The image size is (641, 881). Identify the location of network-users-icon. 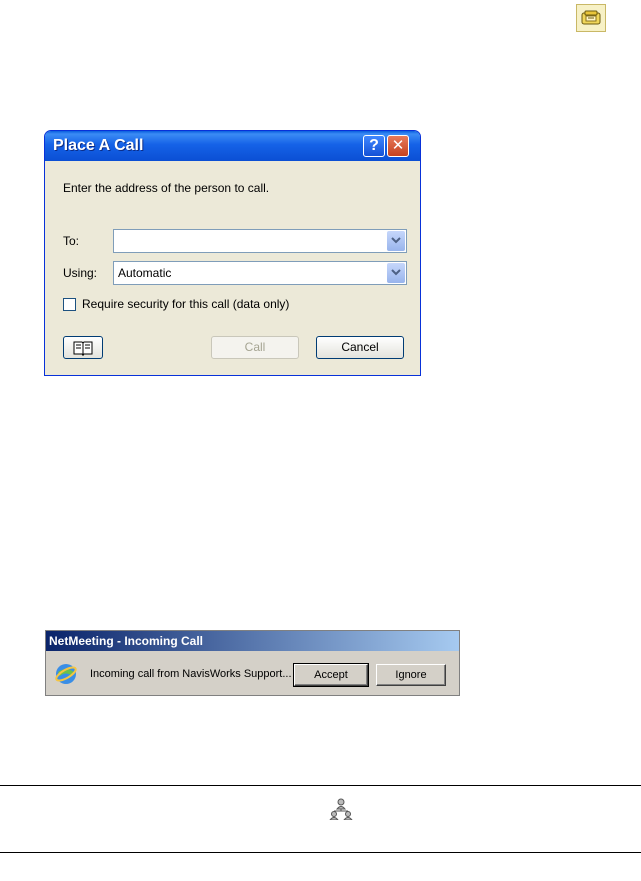
(341, 809).